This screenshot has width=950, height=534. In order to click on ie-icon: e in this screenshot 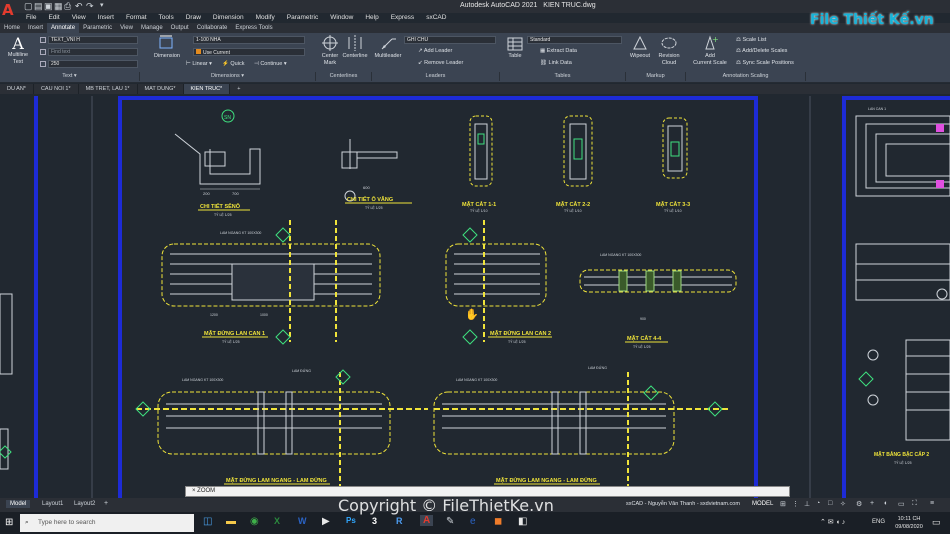, I will do `click(473, 521)`.